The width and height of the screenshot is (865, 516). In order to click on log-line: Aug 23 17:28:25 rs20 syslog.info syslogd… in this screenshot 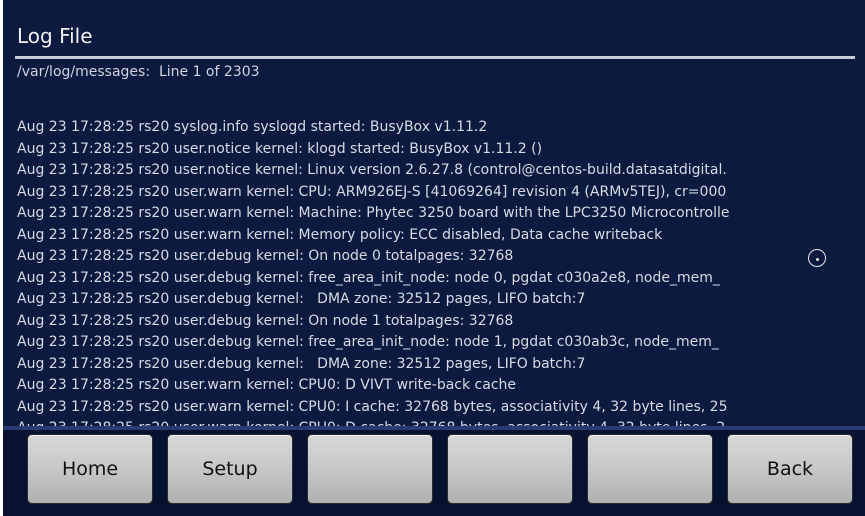, I will do `click(252, 127)`.